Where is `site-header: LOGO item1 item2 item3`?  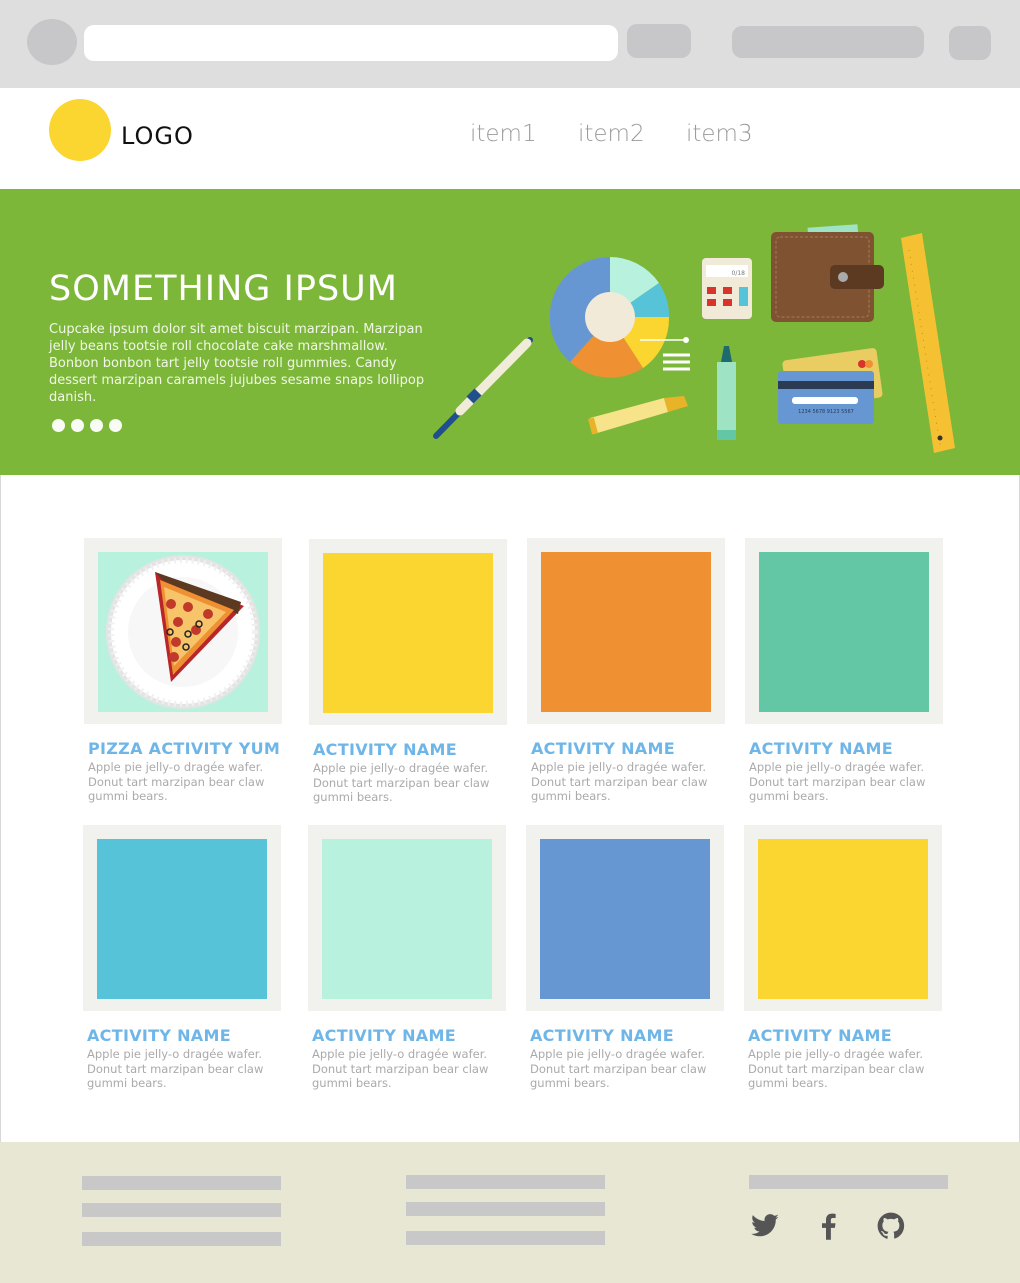
site-header: LOGO item1 item2 item3 is located at coordinates (510, 138).